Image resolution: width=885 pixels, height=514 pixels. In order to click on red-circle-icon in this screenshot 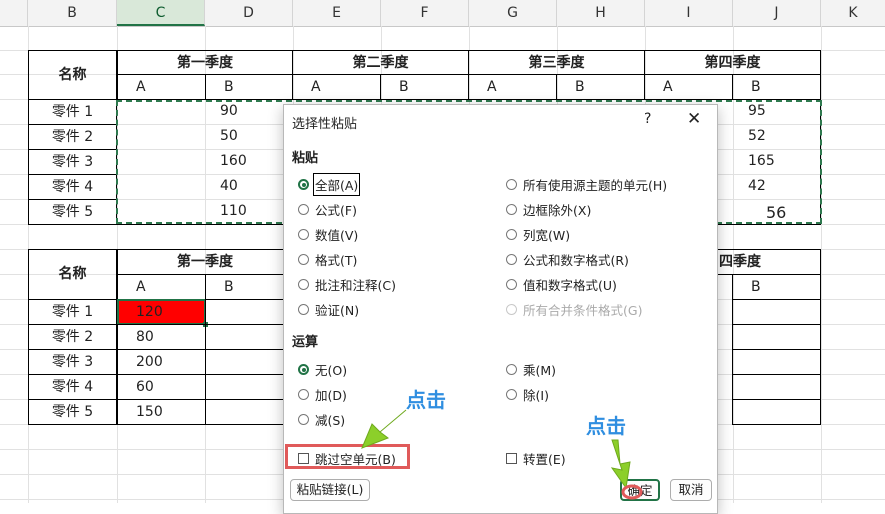, I will do `click(632, 492)`.